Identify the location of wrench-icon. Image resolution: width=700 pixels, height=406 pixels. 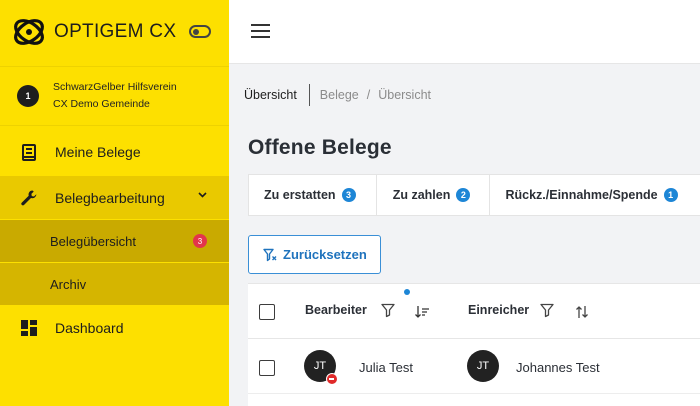
(29, 198).